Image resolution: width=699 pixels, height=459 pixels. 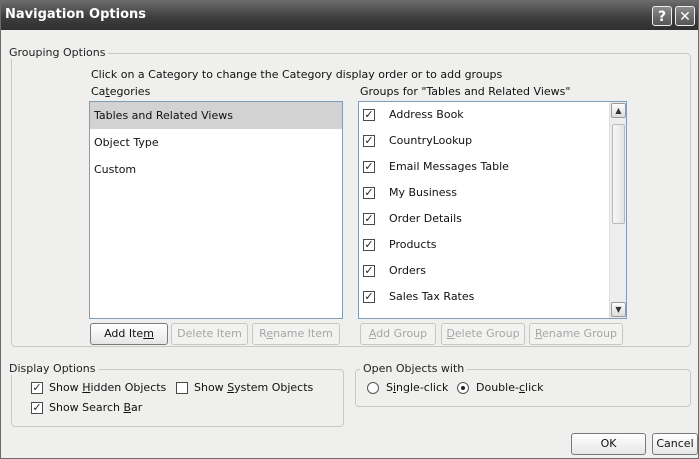 I want to click on group-item: ✓ Orders, so click(x=492, y=271).